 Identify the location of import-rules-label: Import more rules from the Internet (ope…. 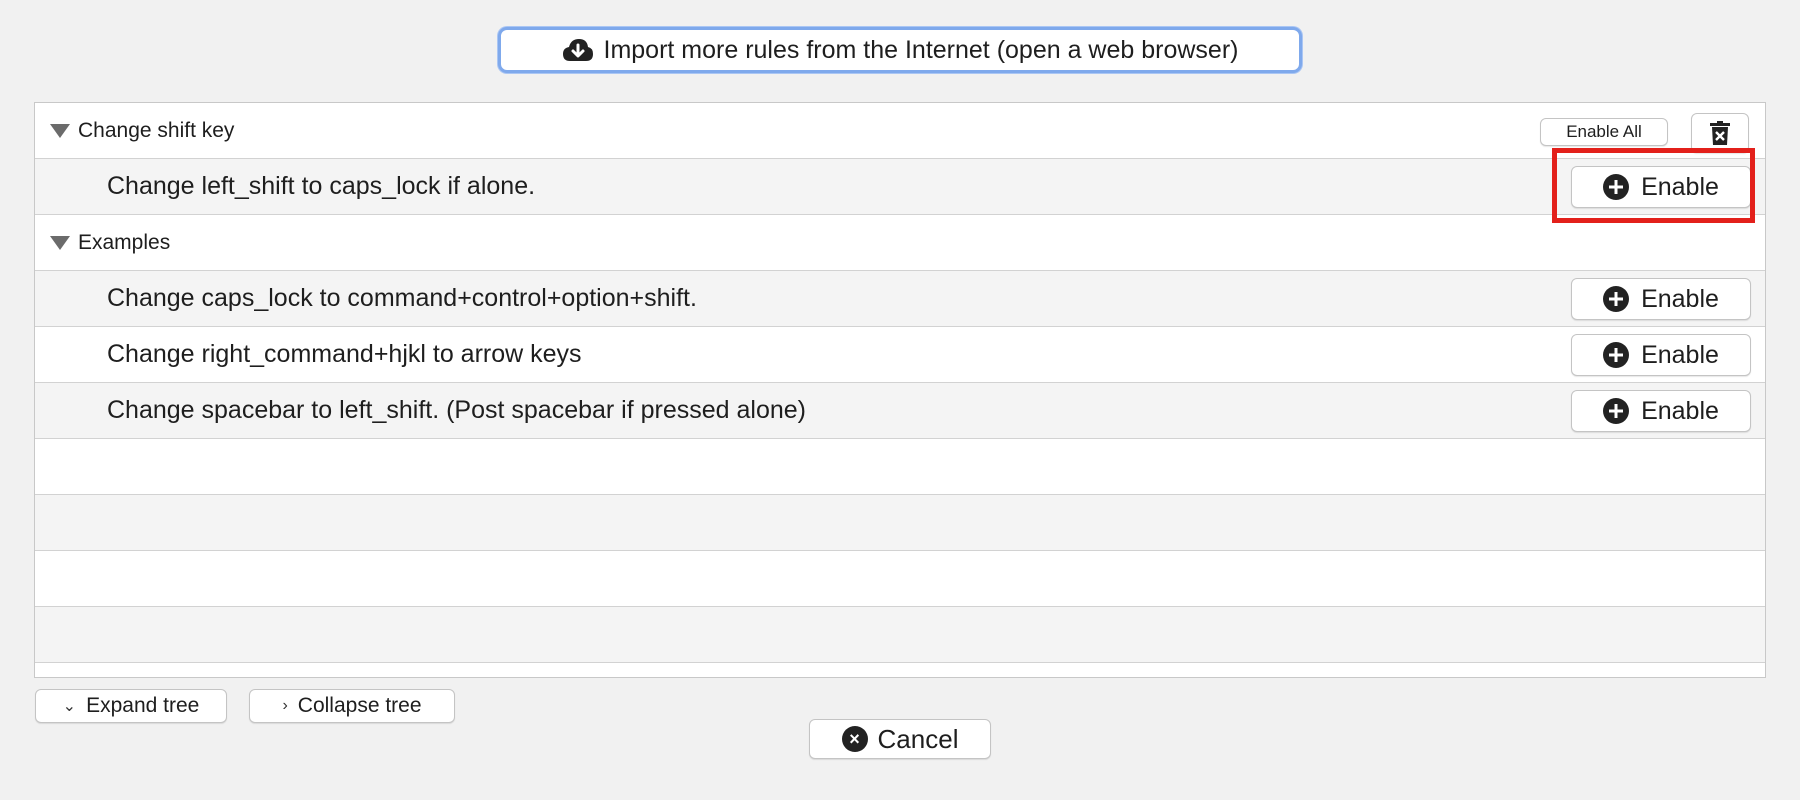
(921, 49).